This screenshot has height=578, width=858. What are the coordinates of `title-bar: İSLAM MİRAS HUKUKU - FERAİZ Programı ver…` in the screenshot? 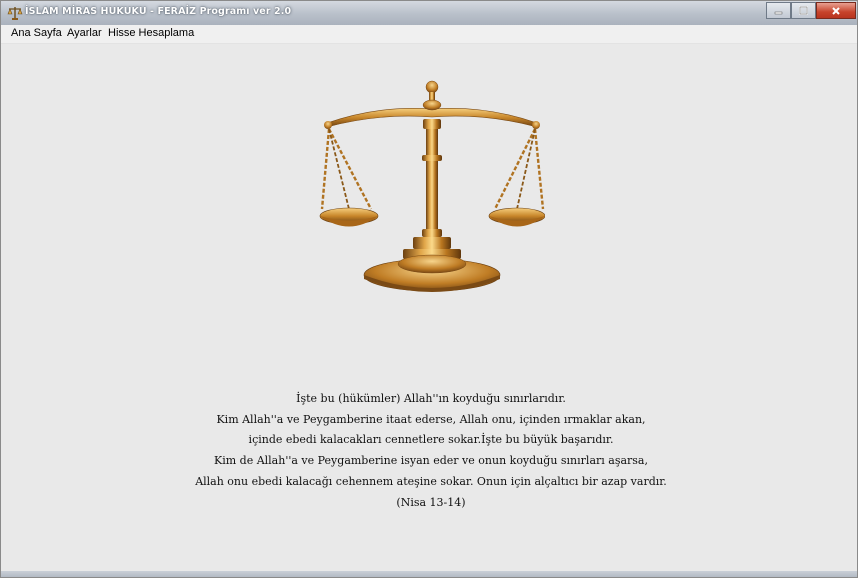 It's located at (429, 13).